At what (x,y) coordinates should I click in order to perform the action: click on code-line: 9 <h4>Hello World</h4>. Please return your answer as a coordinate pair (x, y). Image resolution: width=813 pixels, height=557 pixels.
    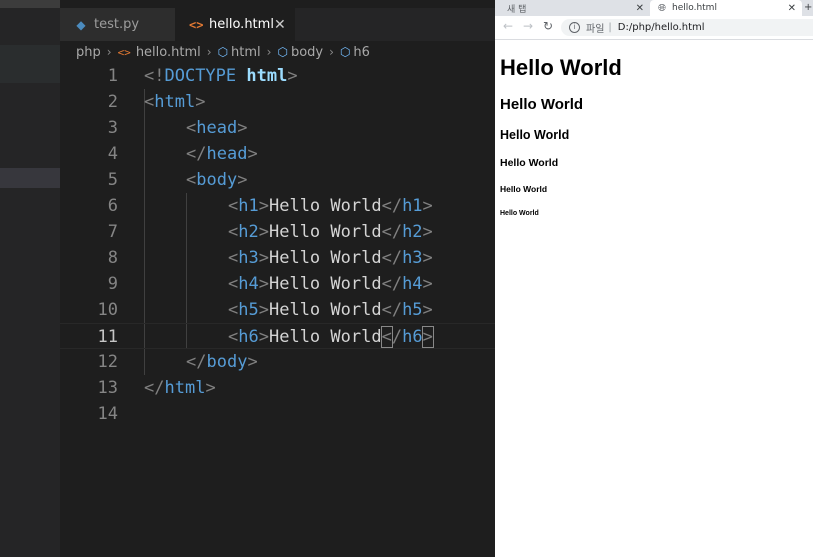
    Looking at the image, I should click on (277, 284).